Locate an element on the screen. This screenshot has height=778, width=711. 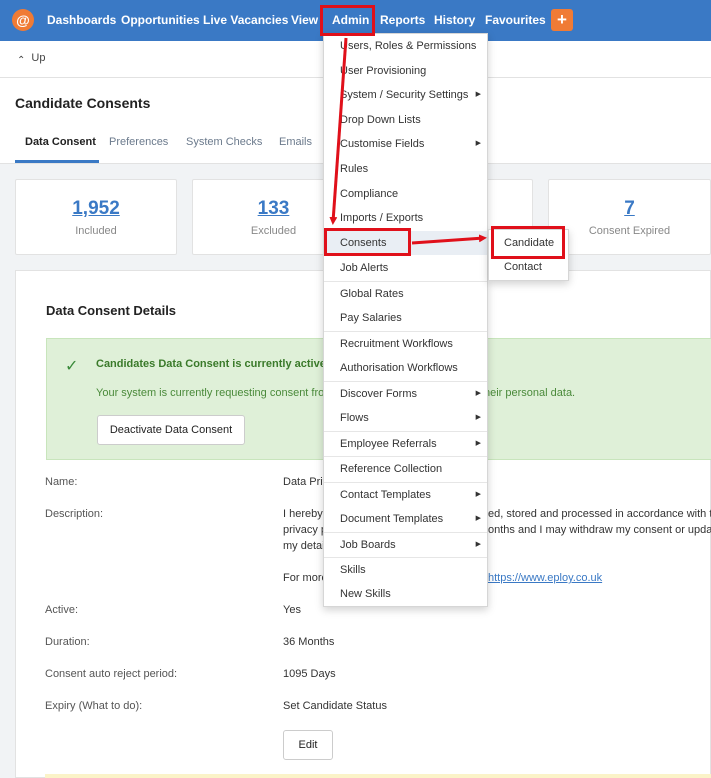
menu-item-label: Skills is located at coordinates (353, 570).